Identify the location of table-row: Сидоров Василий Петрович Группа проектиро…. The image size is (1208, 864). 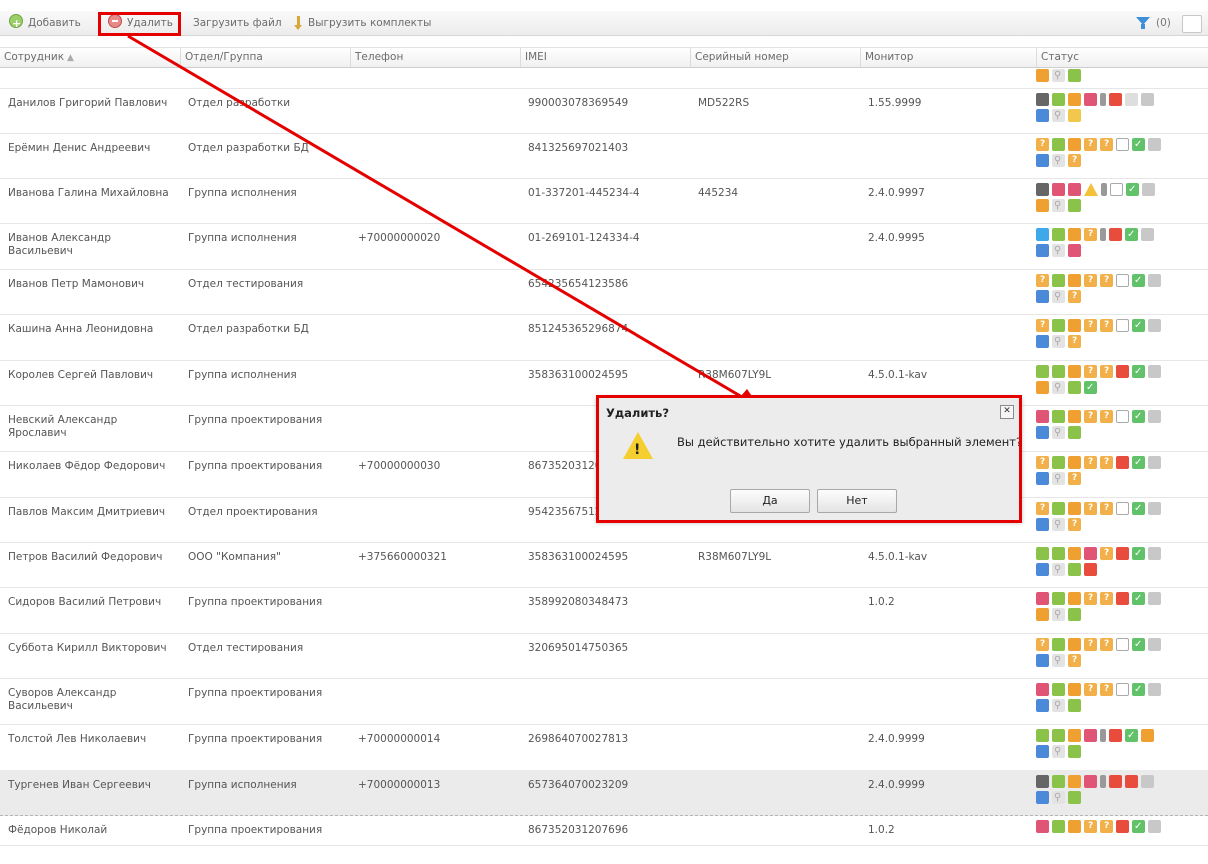
(604, 610).